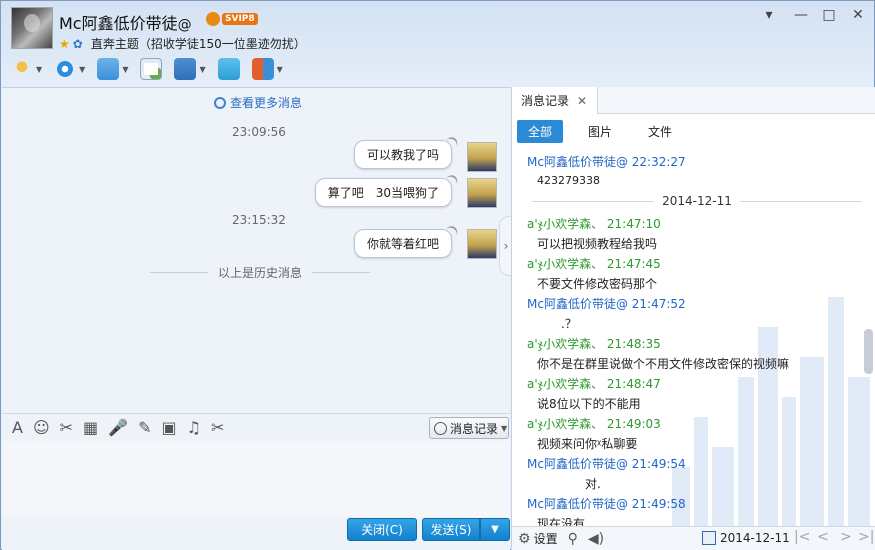  Describe the element at coordinates (606, 304) in the screenshot. I see `history-entry-header: Mc阿鑫低价带徒@ 21:47:52` at that location.